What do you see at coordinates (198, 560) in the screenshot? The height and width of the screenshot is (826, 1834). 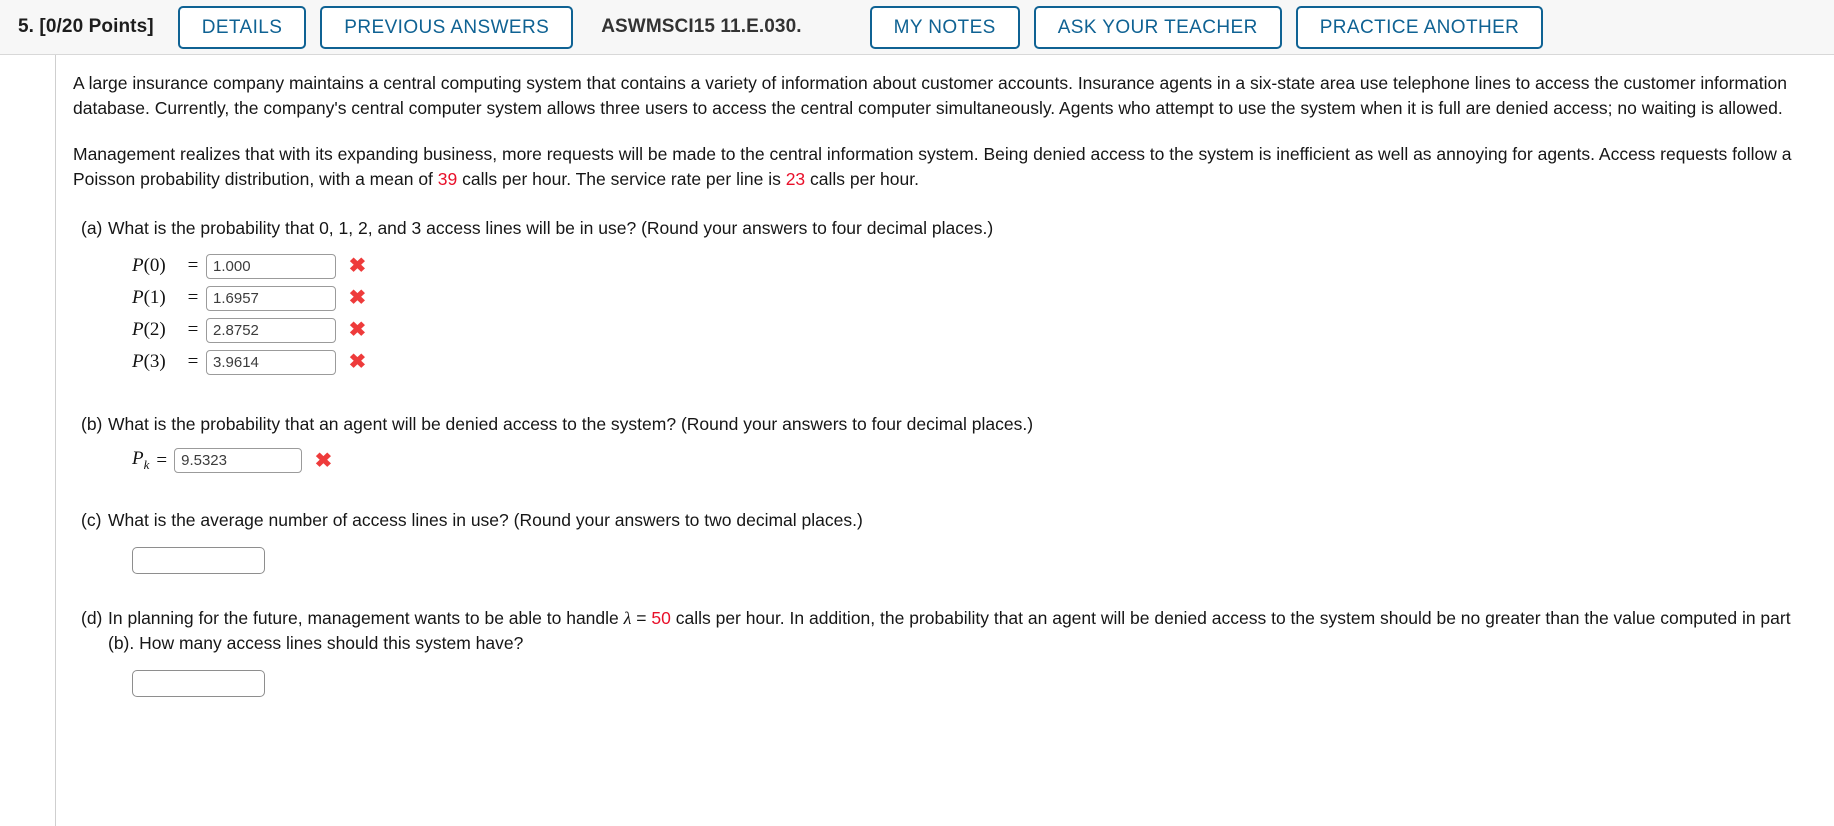 I see `part-c-input` at bounding box center [198, 560].